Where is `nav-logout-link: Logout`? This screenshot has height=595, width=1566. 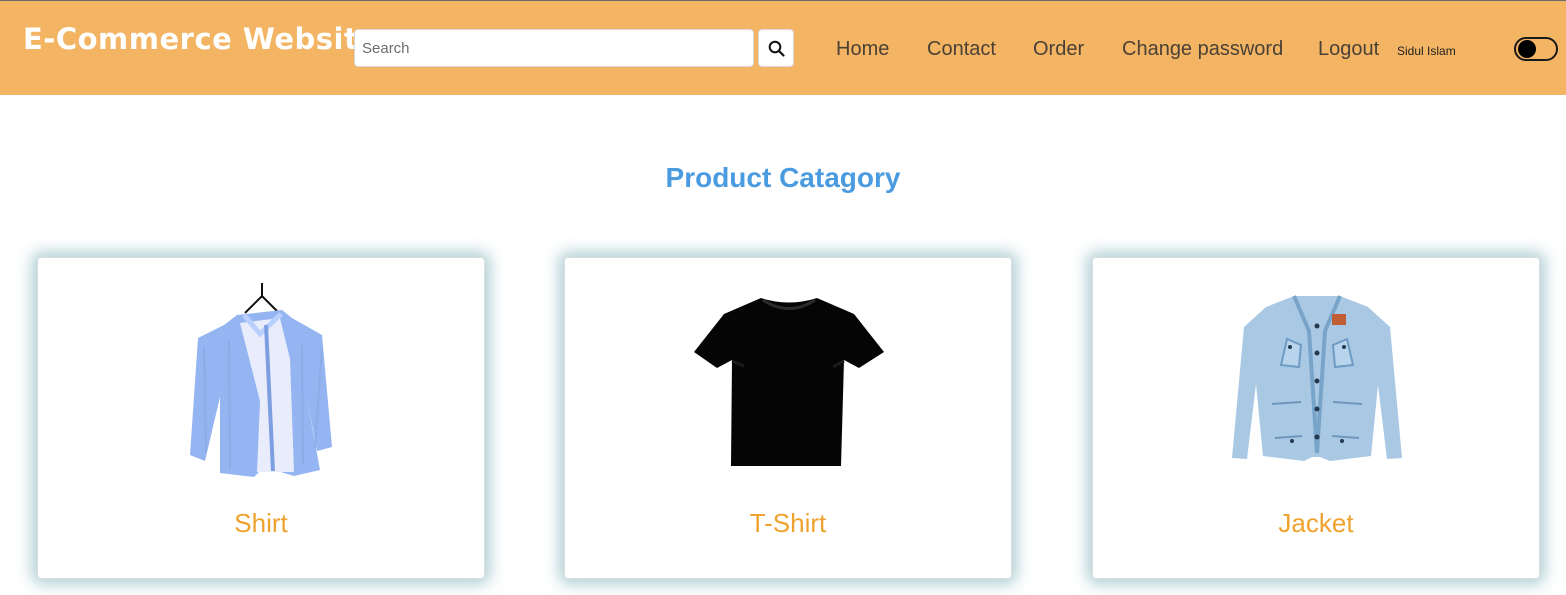
nav-logout-link: Logout is located at coordinates (1348, 49).